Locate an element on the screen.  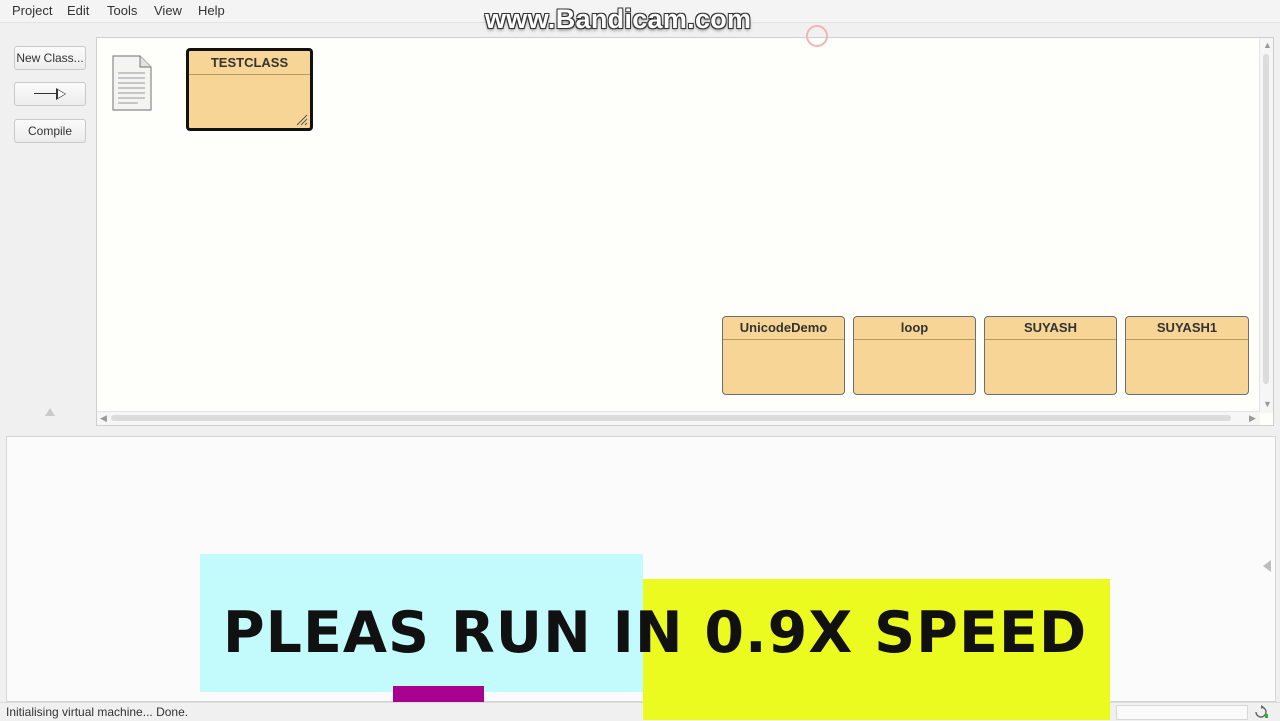
class-box-suyash: SUYASH is located at coordinates (1050, 355).